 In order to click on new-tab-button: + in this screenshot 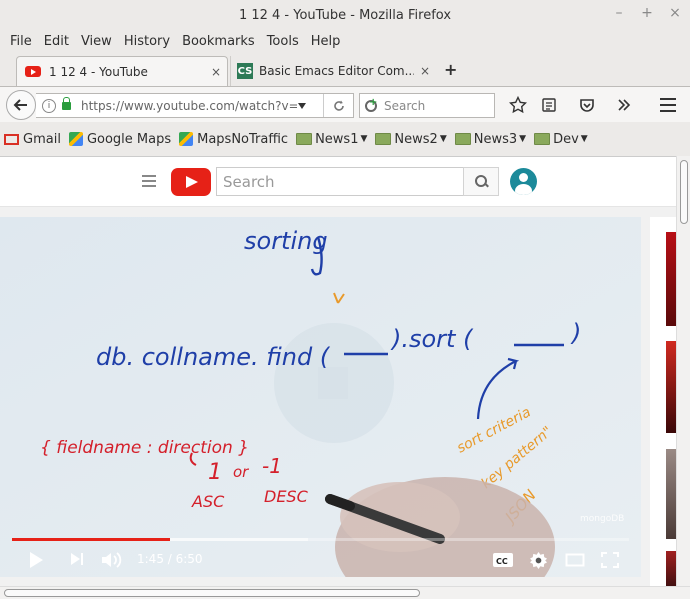, I will do `click(450, 69)`.